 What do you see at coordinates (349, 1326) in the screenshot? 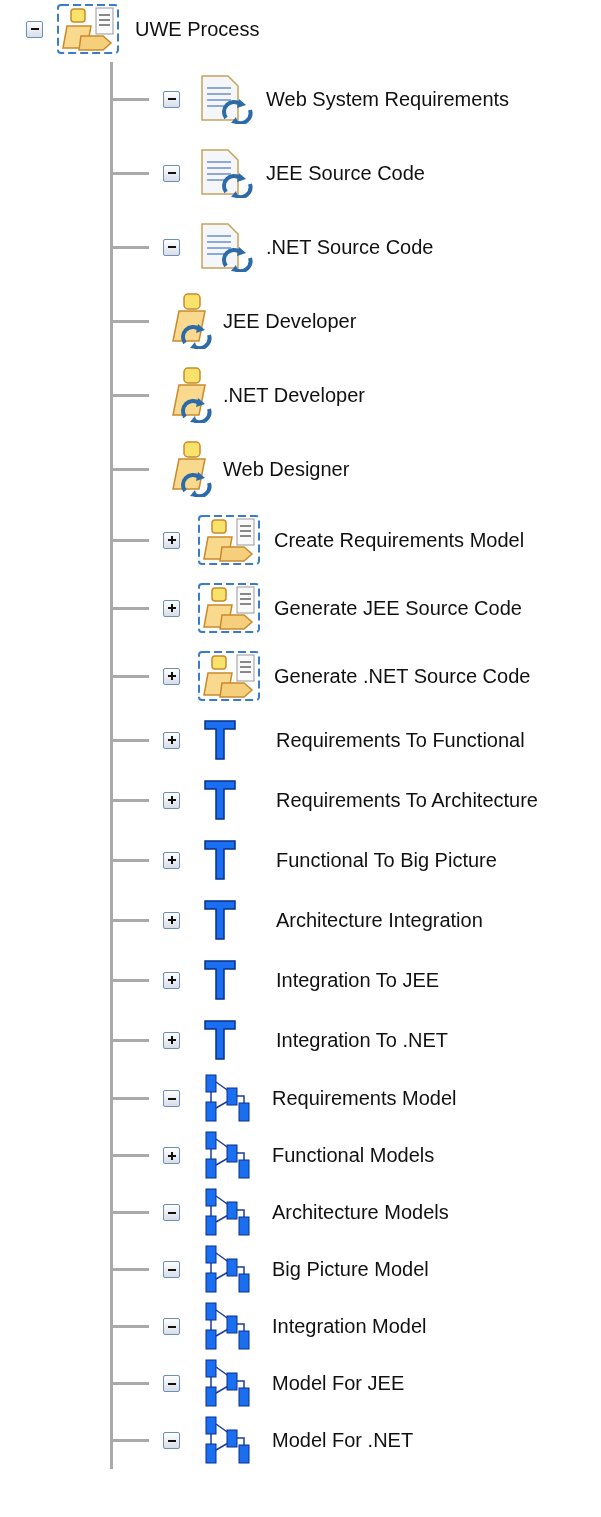
I see `tree-item-label: Integration Model` at bounding box center [349, 1326].